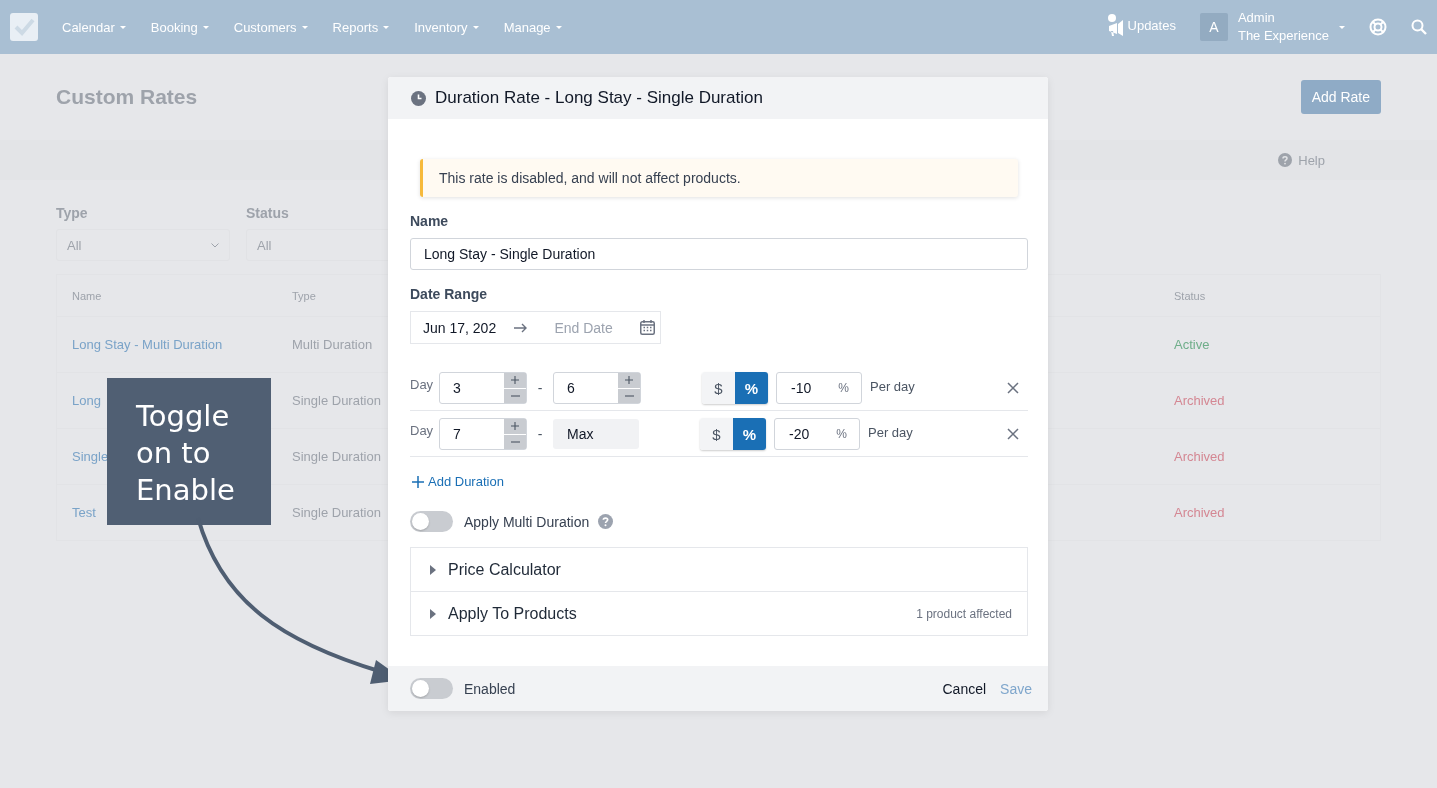 This screenshot has width=1437, height=788. Describe the element at coordinates (1419, 27) in the screenshot. I see `search-icon` at that location.